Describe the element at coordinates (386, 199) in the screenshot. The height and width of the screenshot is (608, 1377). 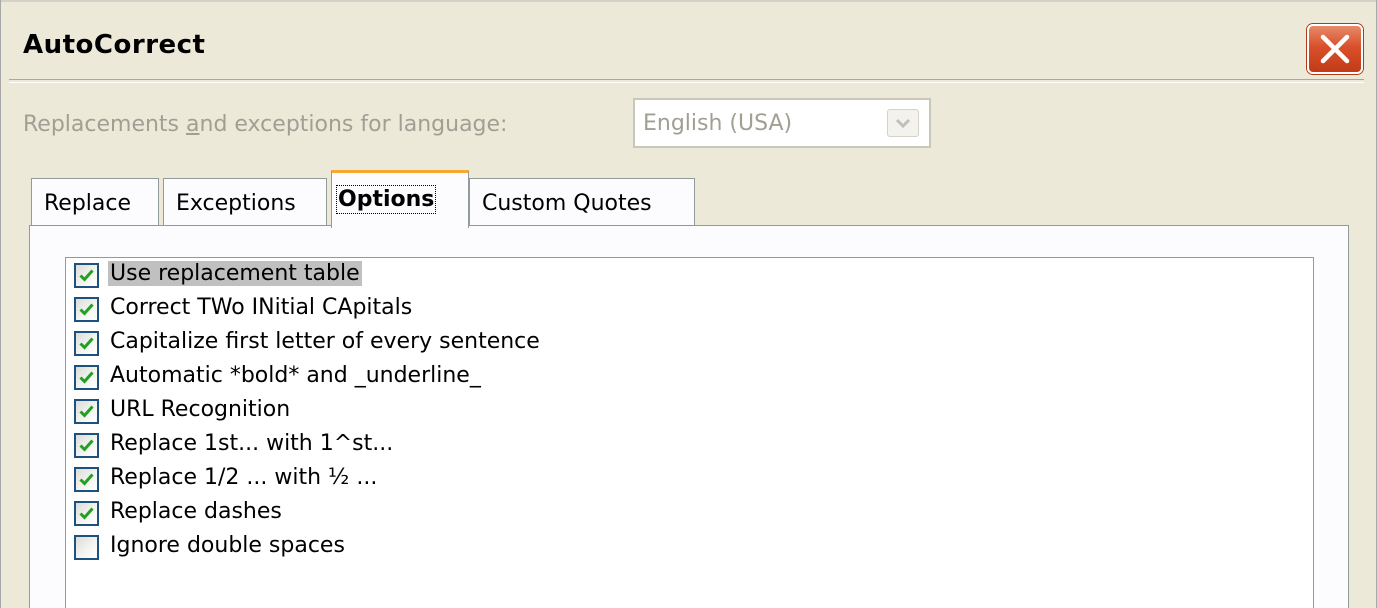
I see `tab-label: Options` at that location.